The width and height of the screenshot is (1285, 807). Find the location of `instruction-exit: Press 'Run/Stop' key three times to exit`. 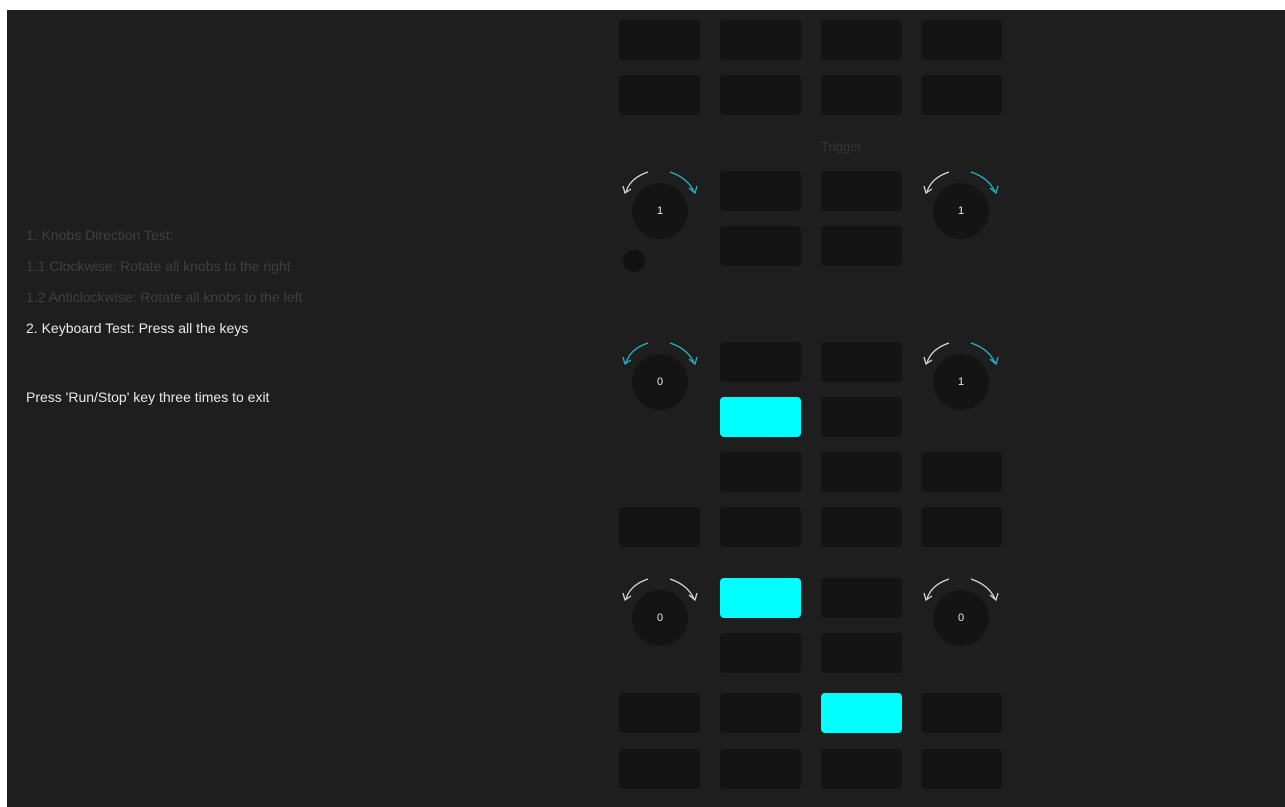

instruction-exit: Press 'Run/Stop' key three times to exit is located at coordinates (148, 397).